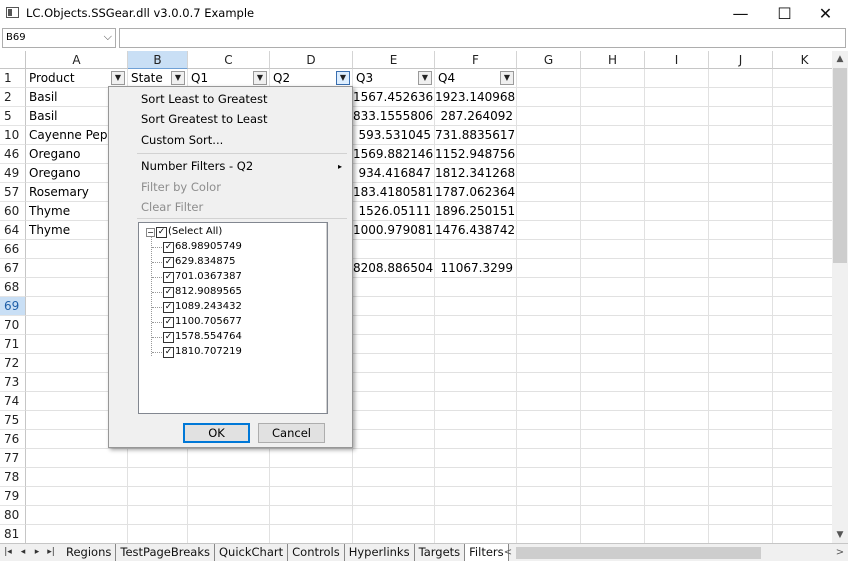 This screenshot has width=848, height=561. Describe the element at coordinates (13, 78) in the screenshot. I see `row-header-1: 1` at that location.